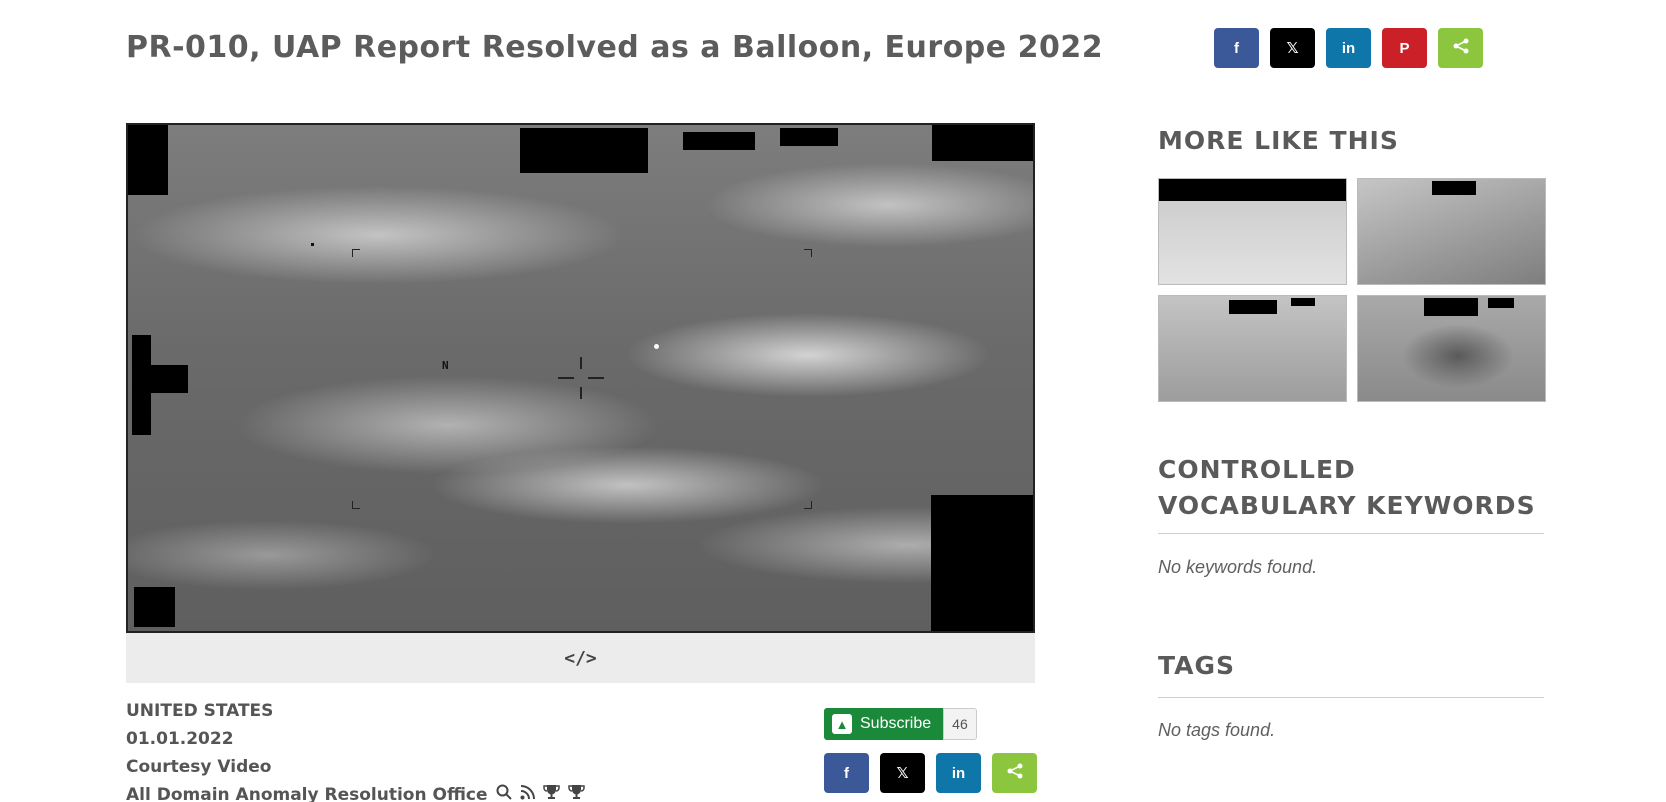  Describe the element at coordinates (1347, 487) in the screenshot. I see `controlled-vocabulary-heading: CONTROLLED VOCABULARY KEYWORDS` at that location.